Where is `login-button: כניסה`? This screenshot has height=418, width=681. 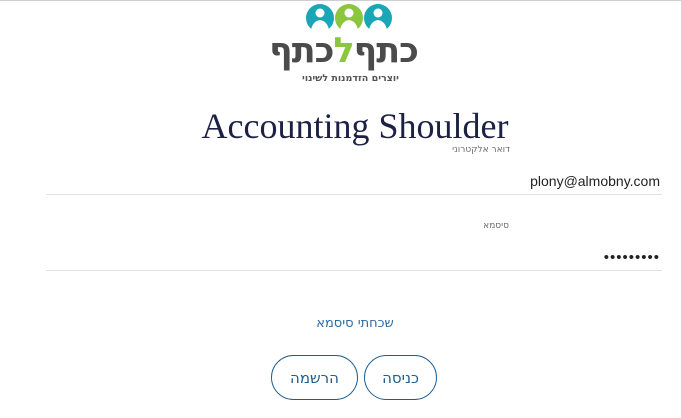
login-button: כניסה is located at coordinates (400, 377).